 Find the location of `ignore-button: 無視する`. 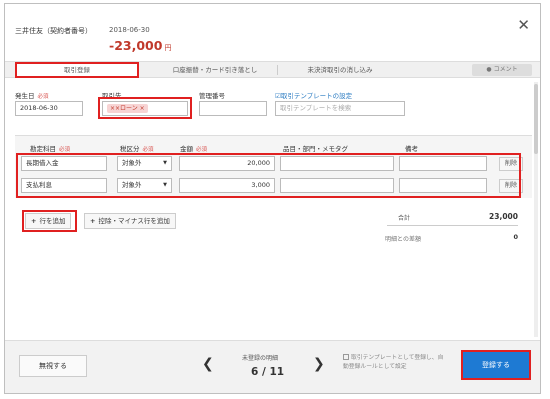

ignore-button: 無視する is located at coordinates (53, 366).